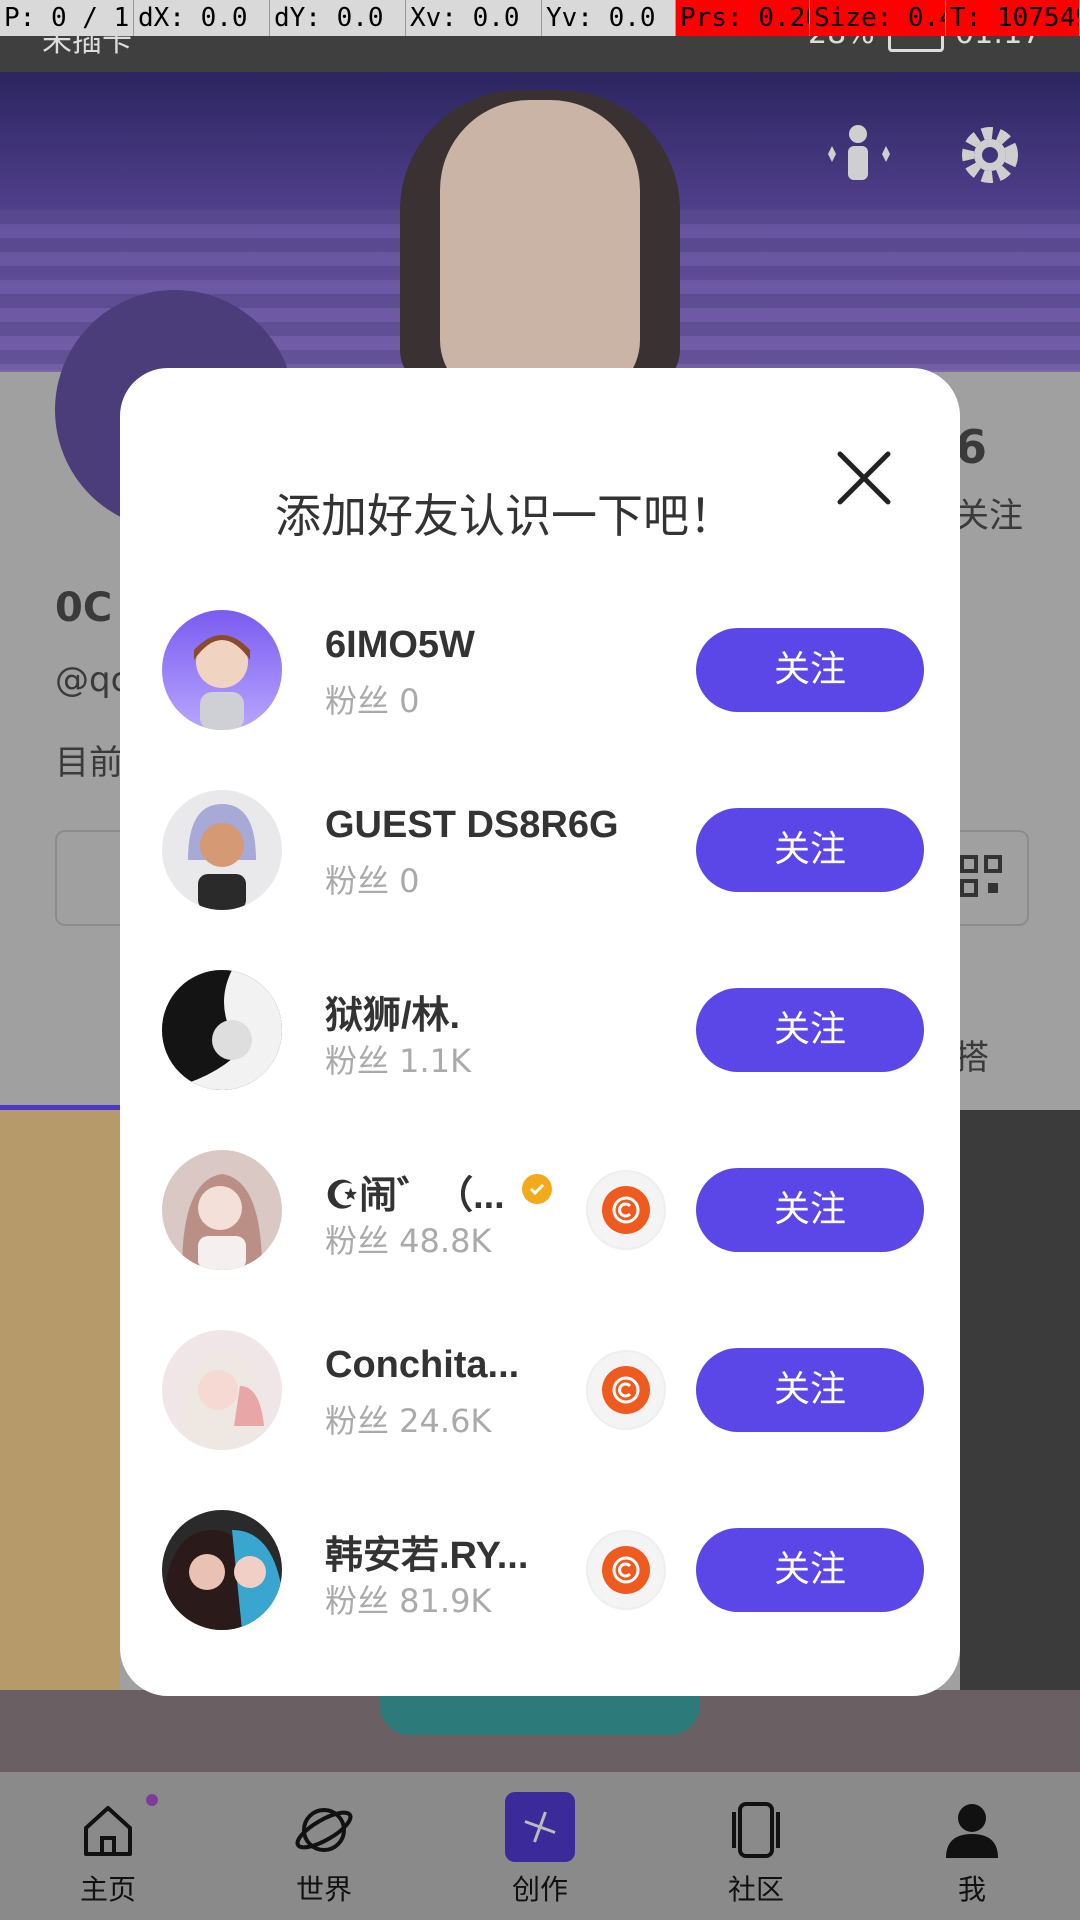  I want to click on qr-code-icon, so click(981, 878).